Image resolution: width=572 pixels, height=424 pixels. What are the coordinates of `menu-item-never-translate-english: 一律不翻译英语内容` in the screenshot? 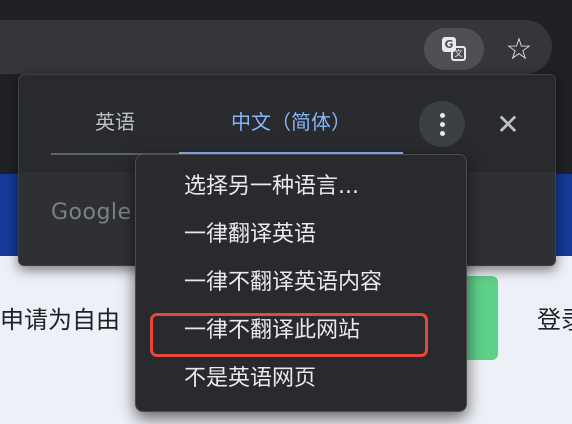 It's located at (283, 283).